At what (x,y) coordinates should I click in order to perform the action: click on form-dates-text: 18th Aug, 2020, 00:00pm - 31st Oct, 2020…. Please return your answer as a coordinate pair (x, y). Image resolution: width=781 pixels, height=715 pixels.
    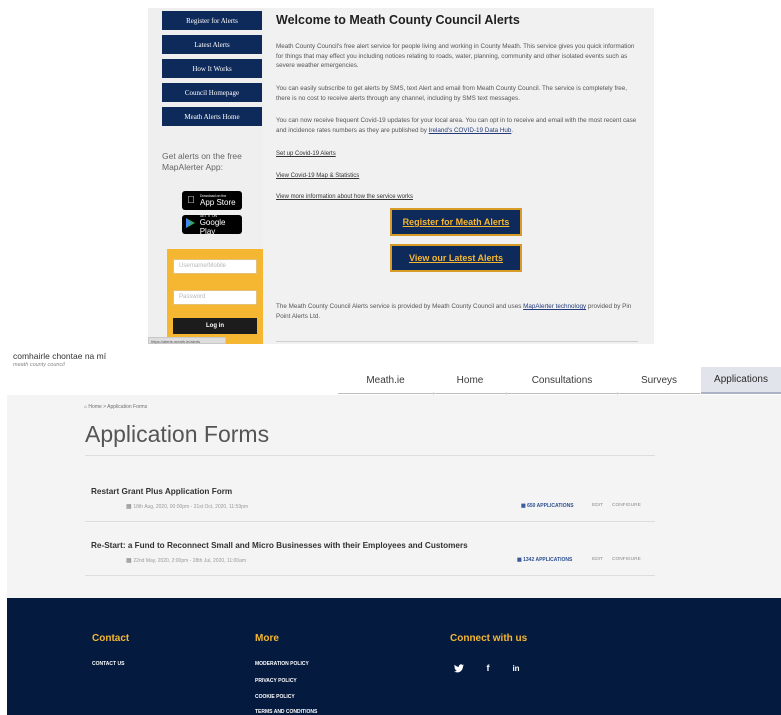
    Looking at the image, I should click on (191, 507).